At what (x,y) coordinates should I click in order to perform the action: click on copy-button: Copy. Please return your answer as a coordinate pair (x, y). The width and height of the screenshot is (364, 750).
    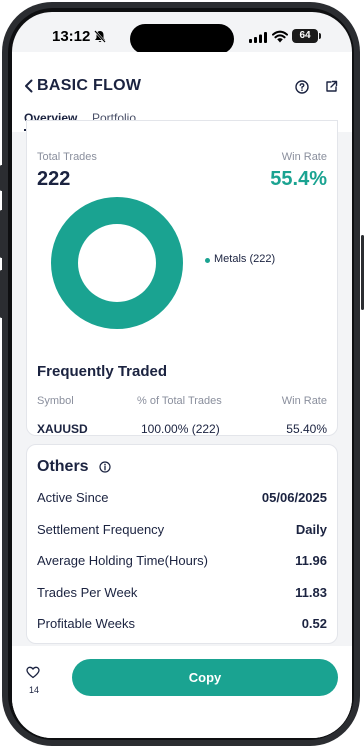
    Looking at the image, I should click on (205, 677).